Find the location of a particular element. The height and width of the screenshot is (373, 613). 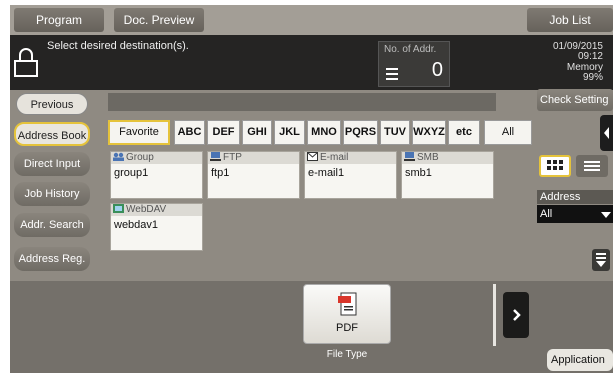

top-bar: Program Doc. Preview Job List is located at coordinates (311, 20).